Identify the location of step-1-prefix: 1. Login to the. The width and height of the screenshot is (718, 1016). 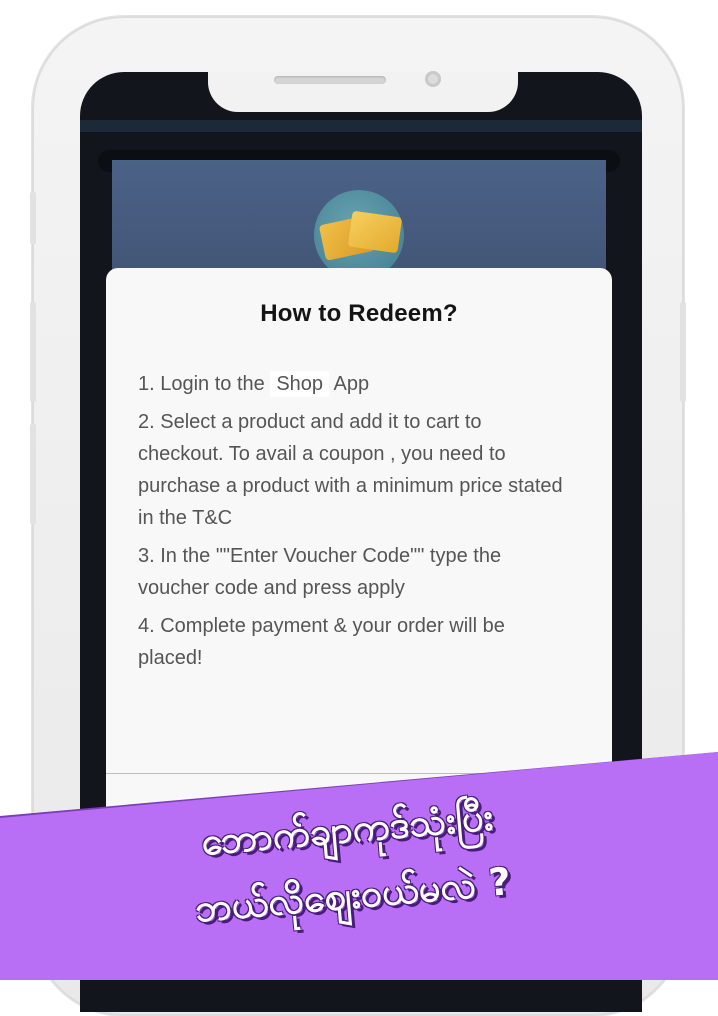
(201, 384).